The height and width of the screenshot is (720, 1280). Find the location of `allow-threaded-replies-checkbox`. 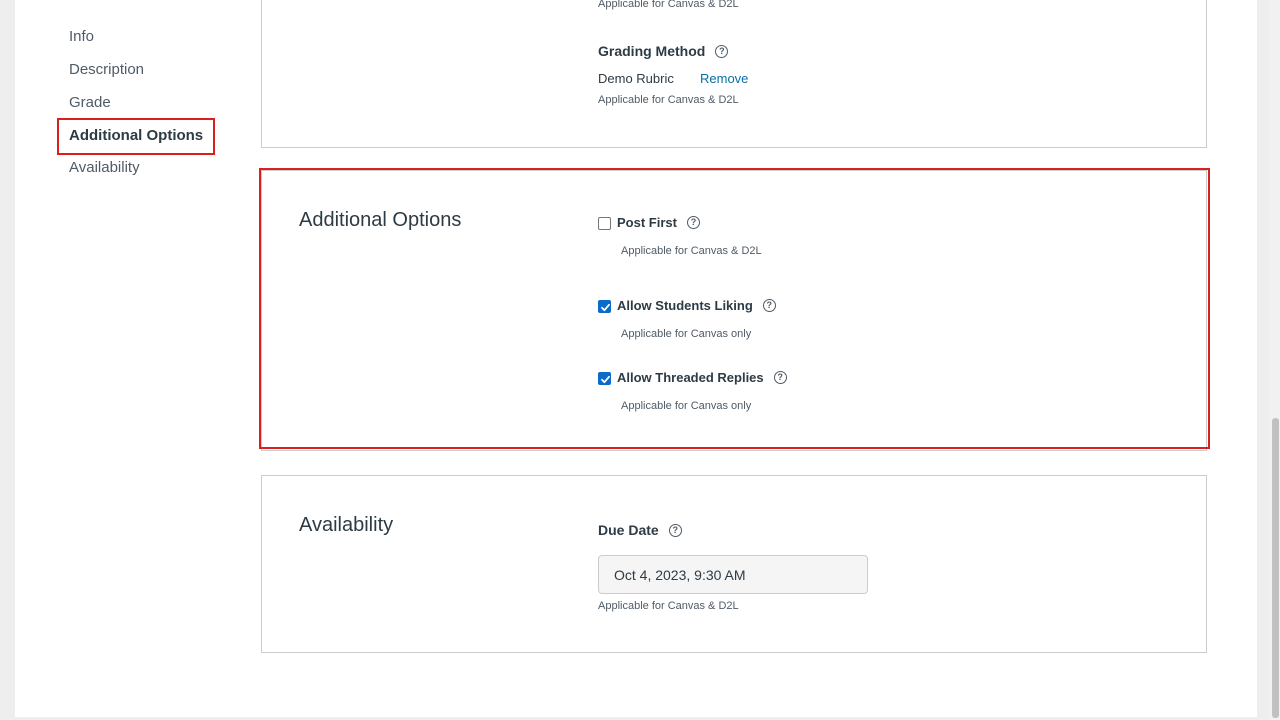

allow-threaded-replies-checkbox is located at coordinates (604, 378).